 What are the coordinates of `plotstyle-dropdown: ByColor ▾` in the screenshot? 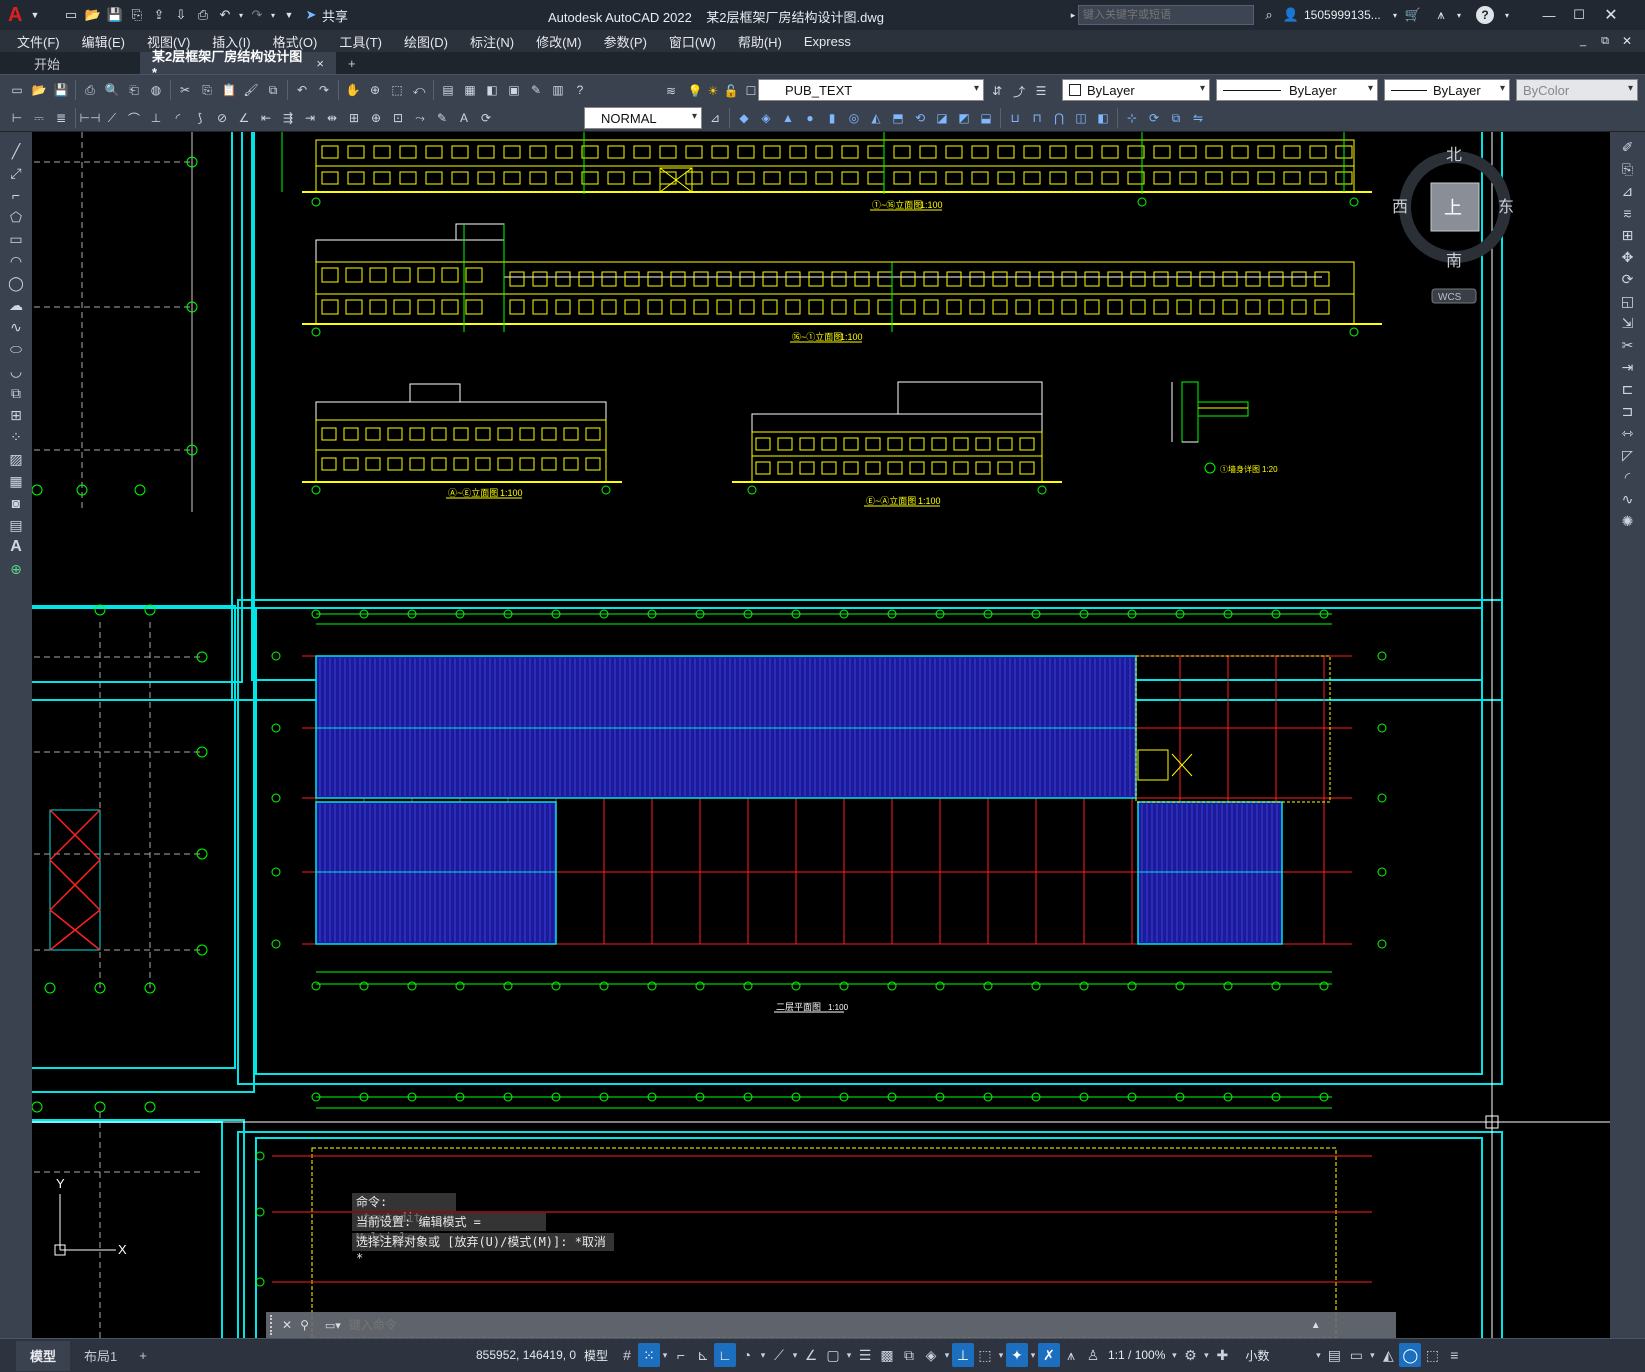 It's located at (1577, 90).